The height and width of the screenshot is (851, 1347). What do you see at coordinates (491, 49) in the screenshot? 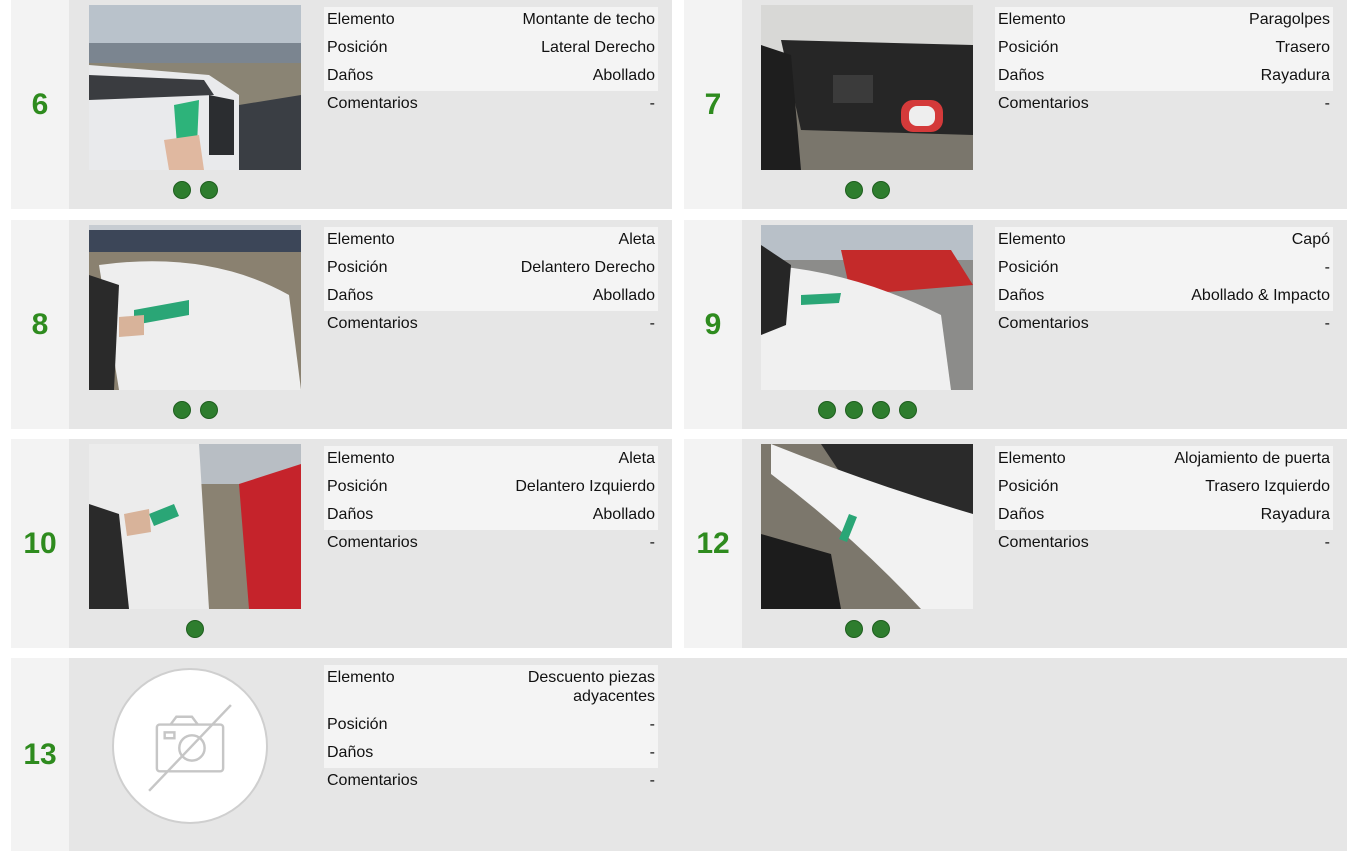
I see `row-position: Posición Lateral Derecho` at bounding box center [491, 49].